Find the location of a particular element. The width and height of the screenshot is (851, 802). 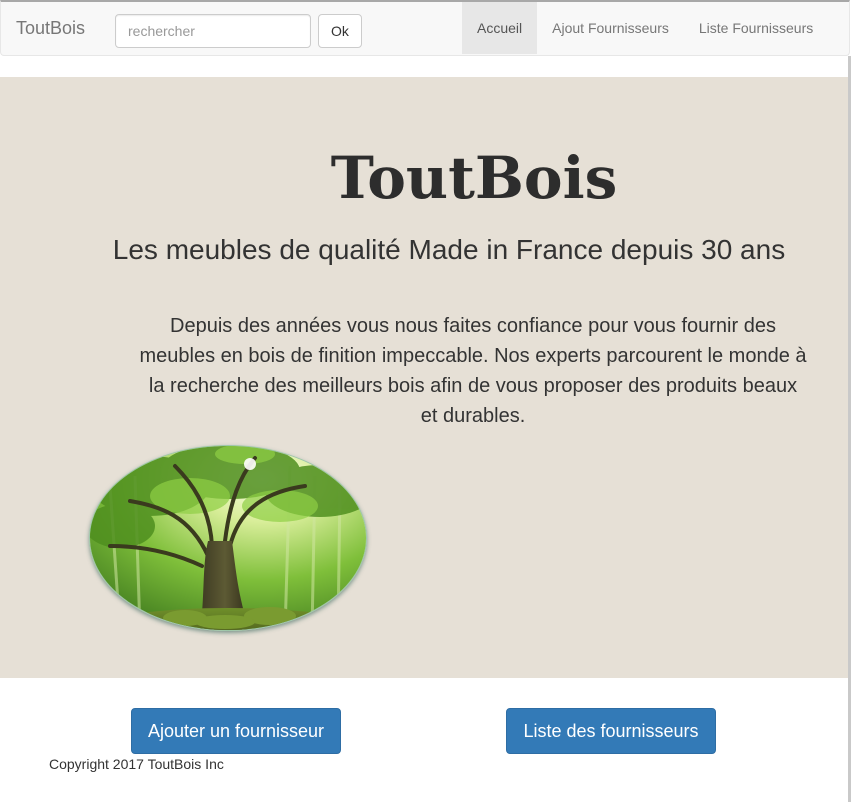

supplier-list-button: Liste des fournisseurs is located at coordinates (611, 731).